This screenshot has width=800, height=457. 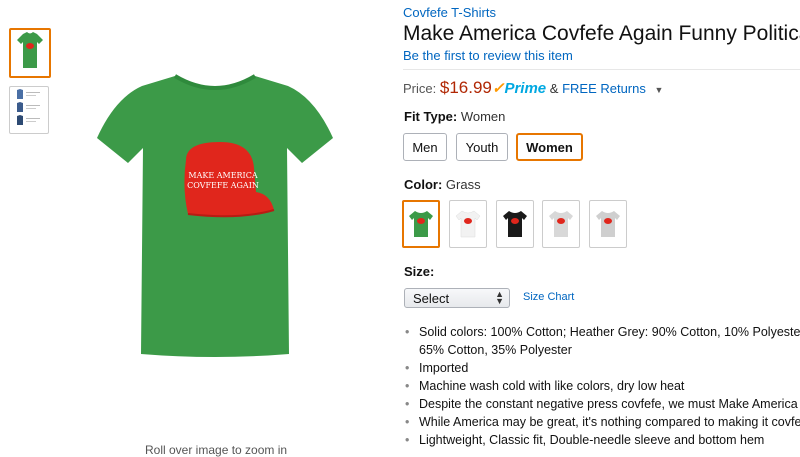 What do you see at coordinates (498, 88) in the screenshot?
I see `prime-check-icon: ✓` at bounding box center [498, 88].